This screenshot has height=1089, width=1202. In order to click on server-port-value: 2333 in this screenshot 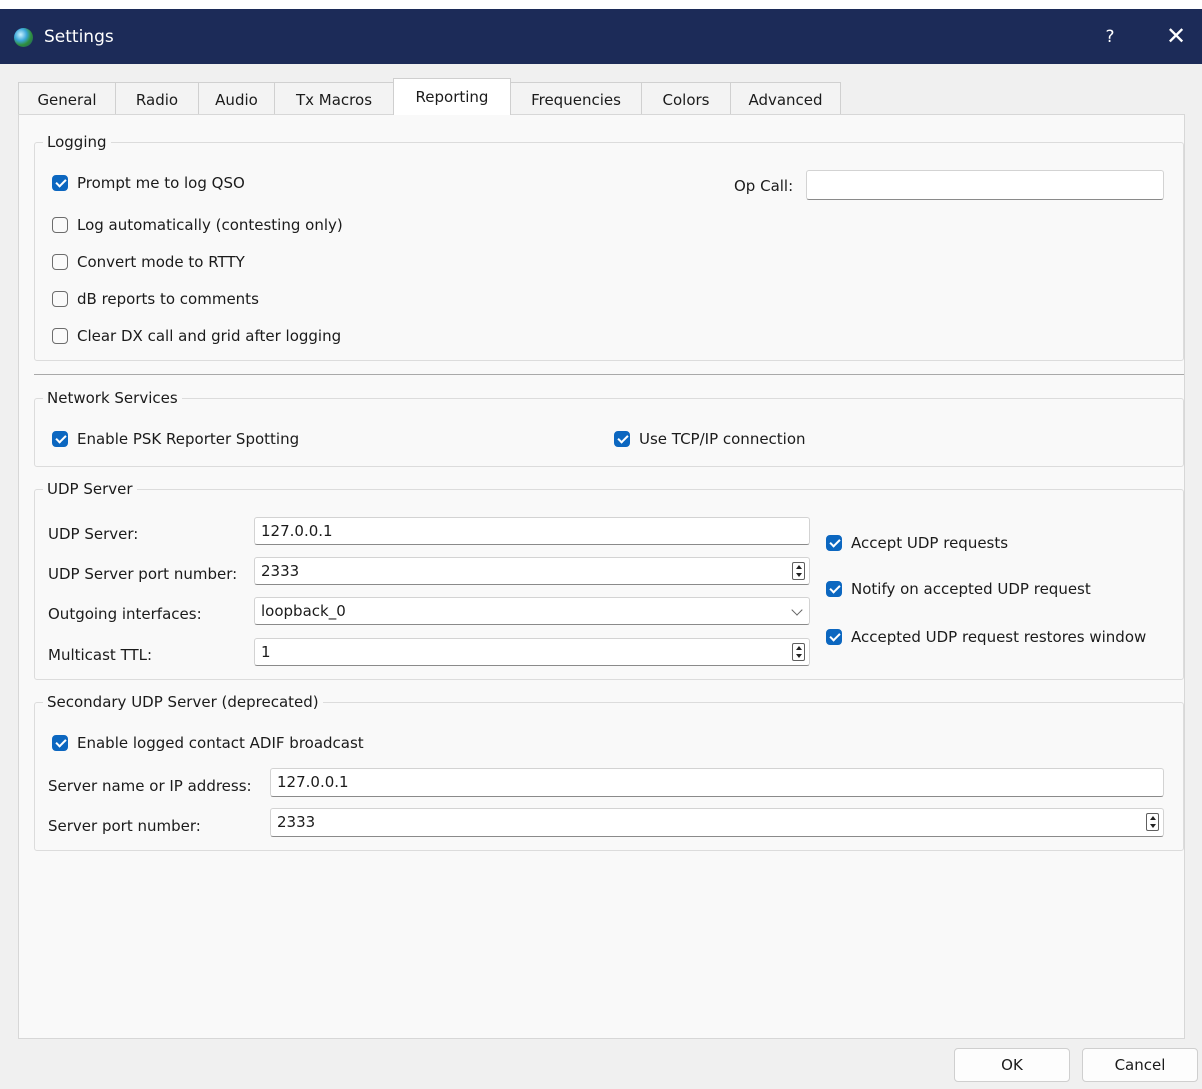, I will do `click(296, 822)`.